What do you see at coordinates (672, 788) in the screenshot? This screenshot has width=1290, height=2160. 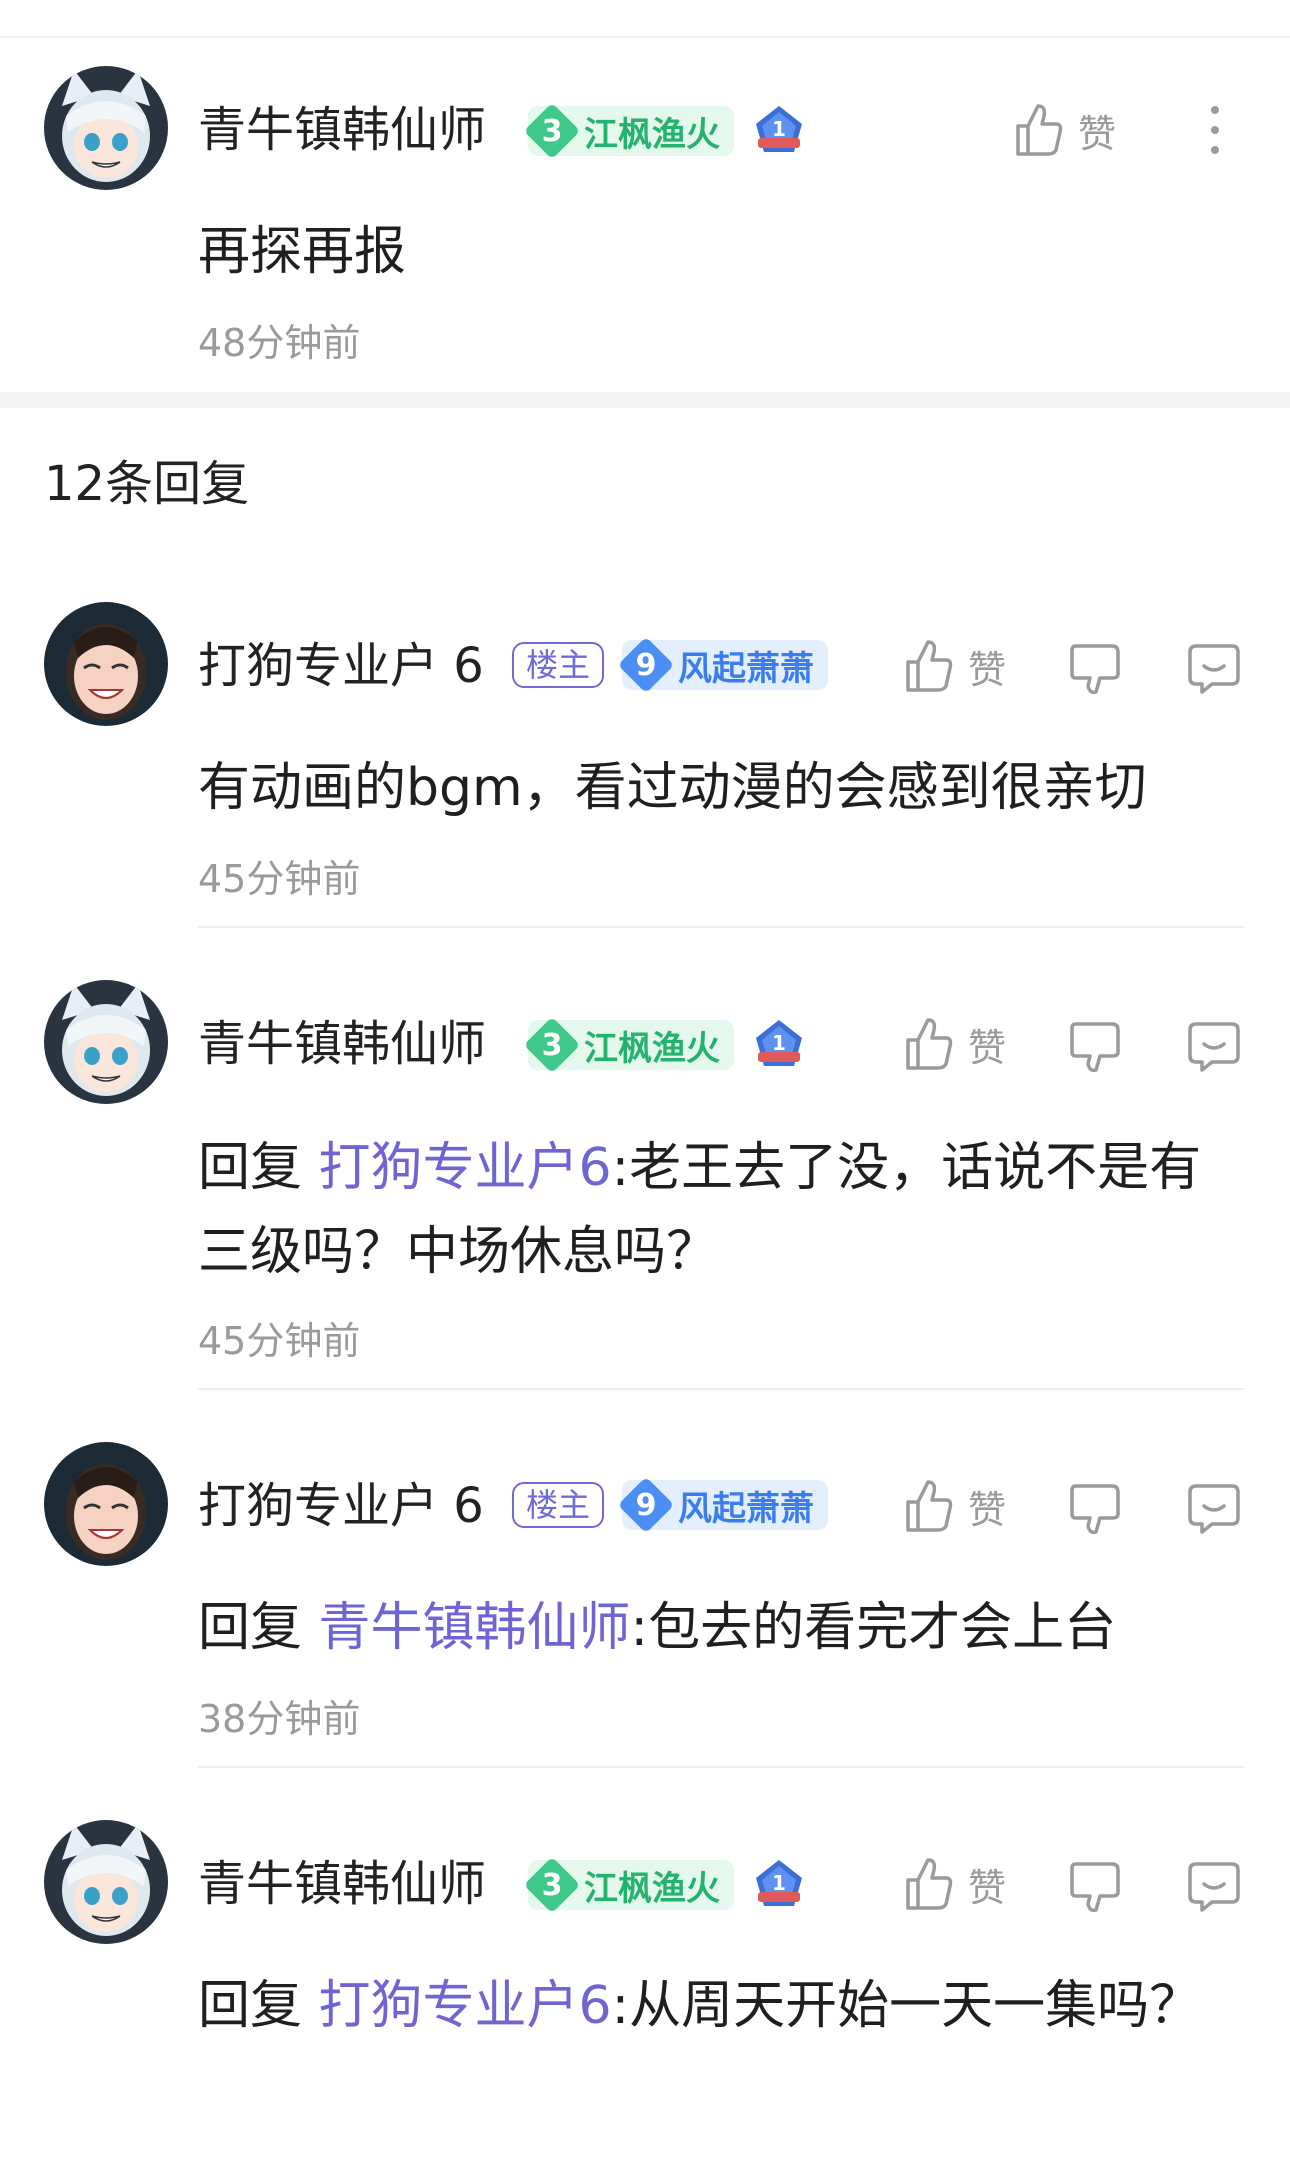 I see `reply-content: 有动画的bgm，看过动漫的会感到很亲切` at bounding box center [672, 788].